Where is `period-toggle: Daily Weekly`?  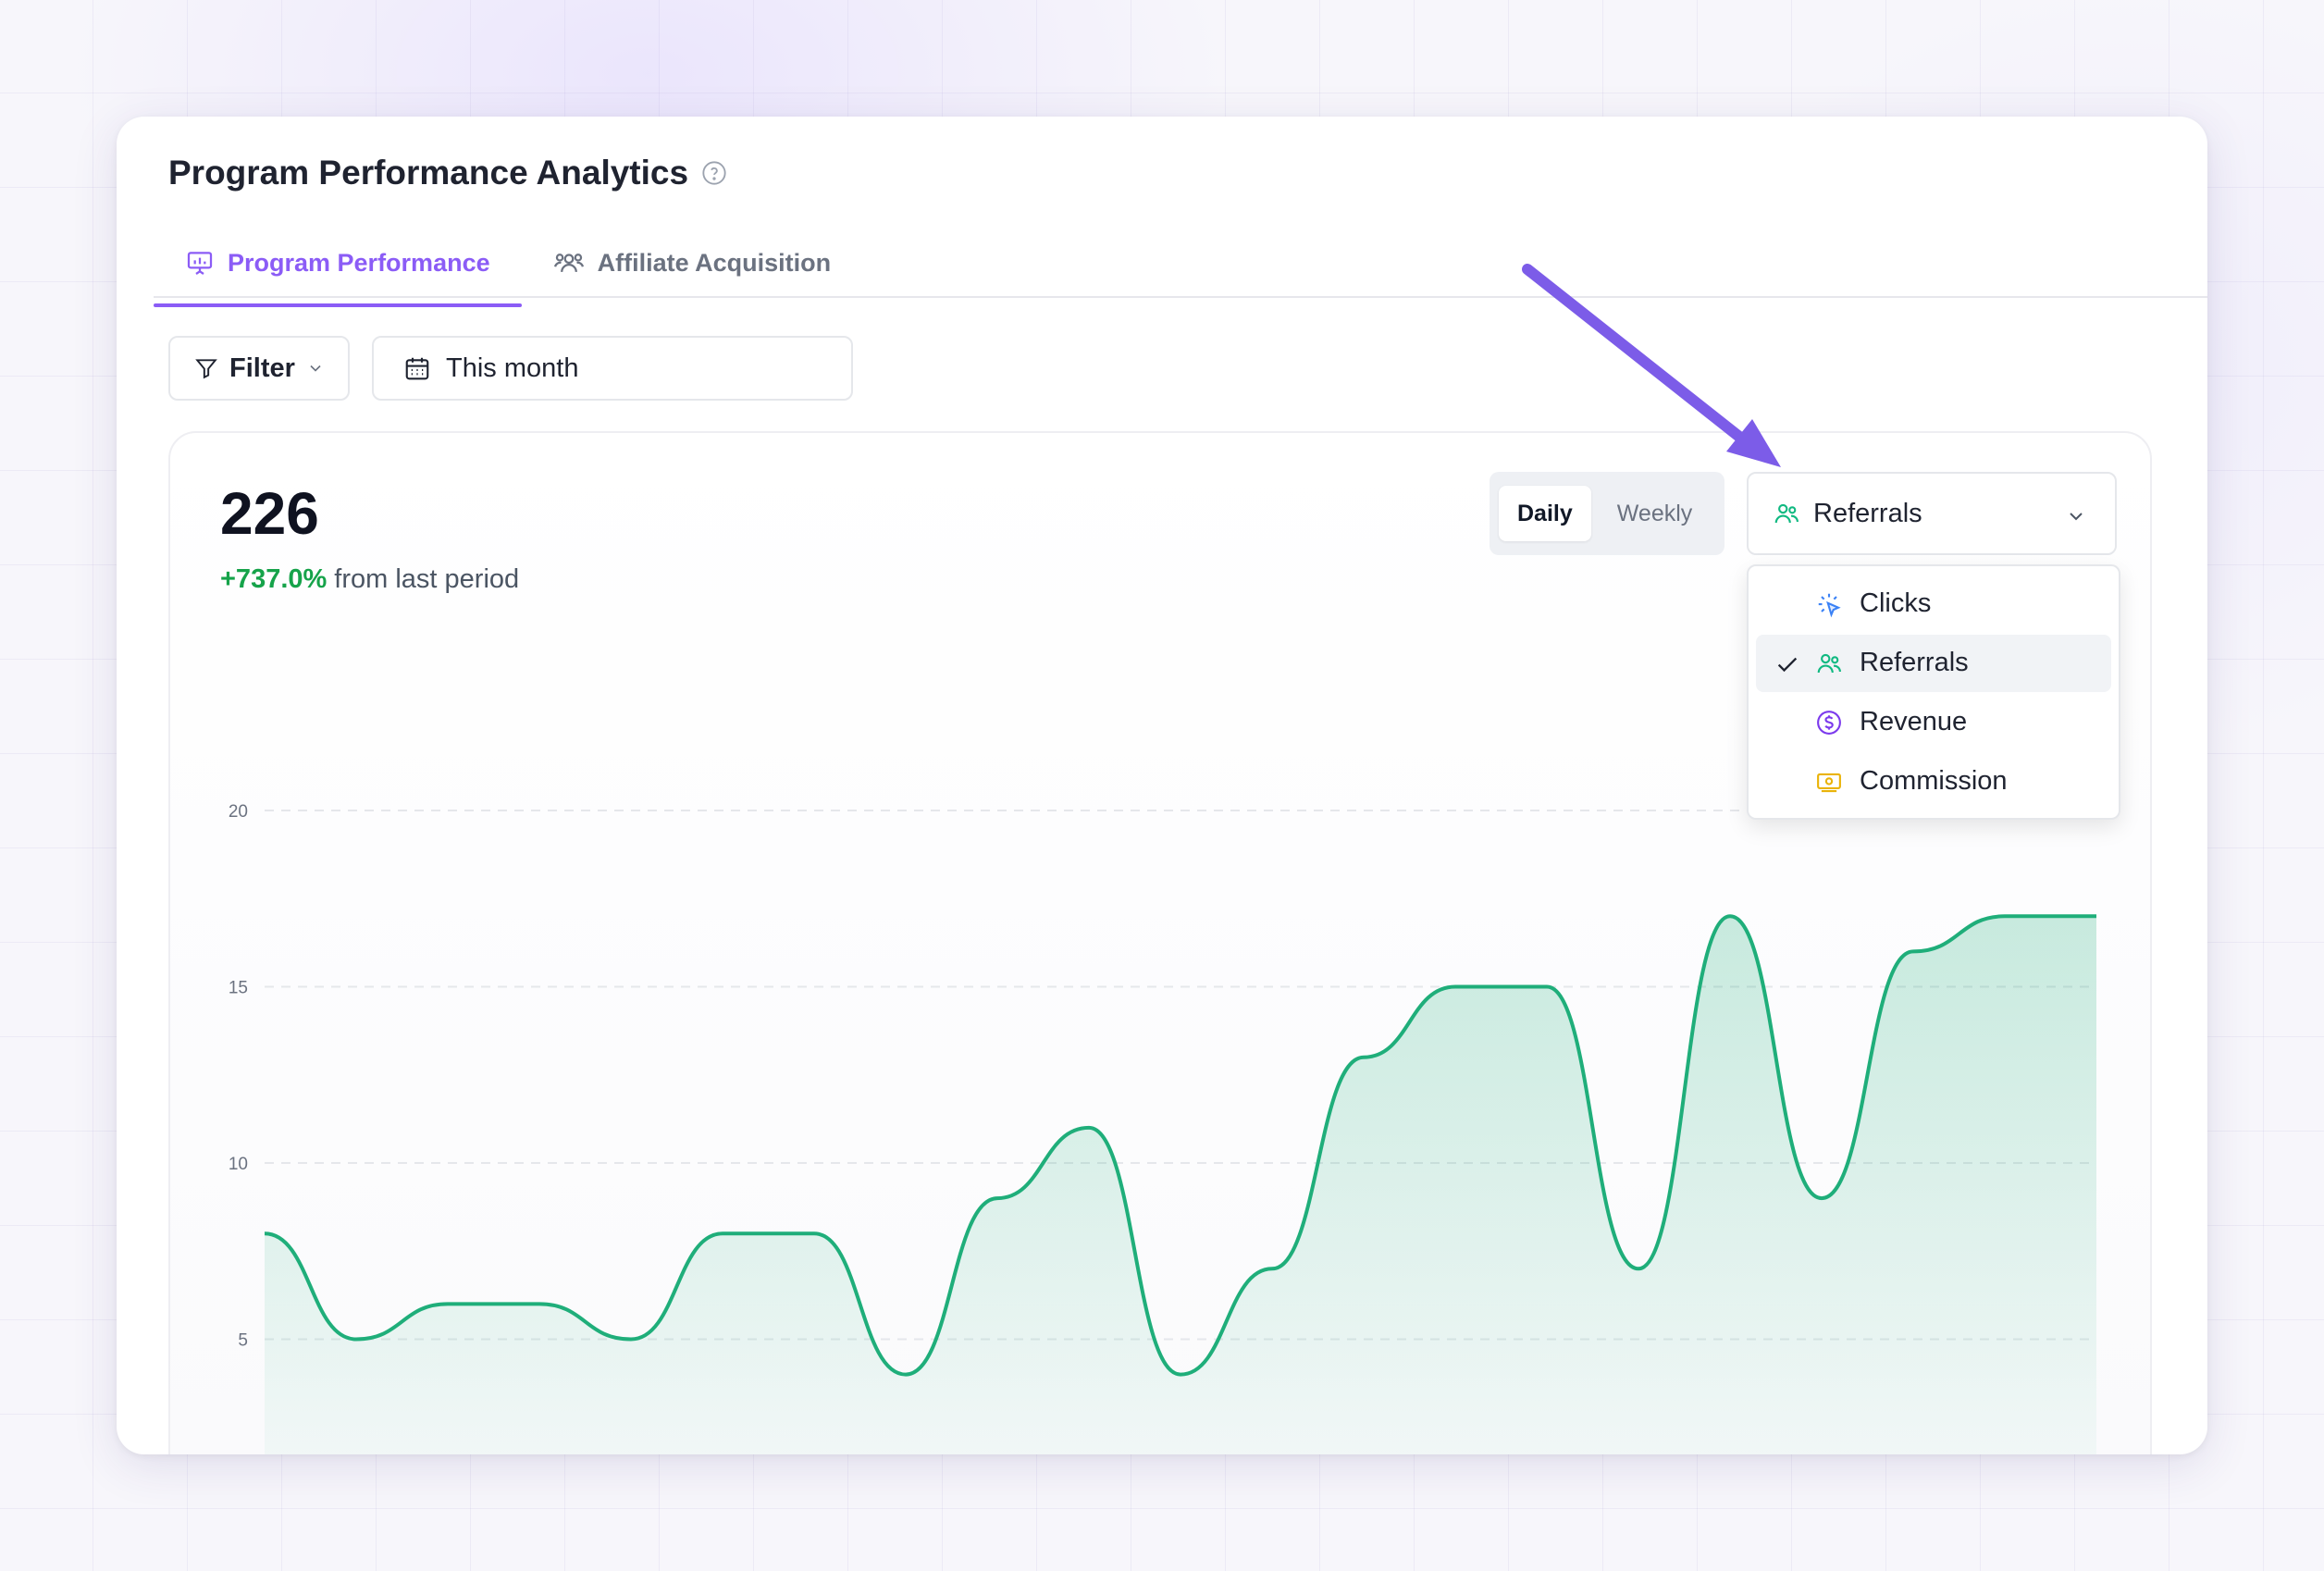
period-toggle: Daily Weekly is located at coordinates (1607, 513).